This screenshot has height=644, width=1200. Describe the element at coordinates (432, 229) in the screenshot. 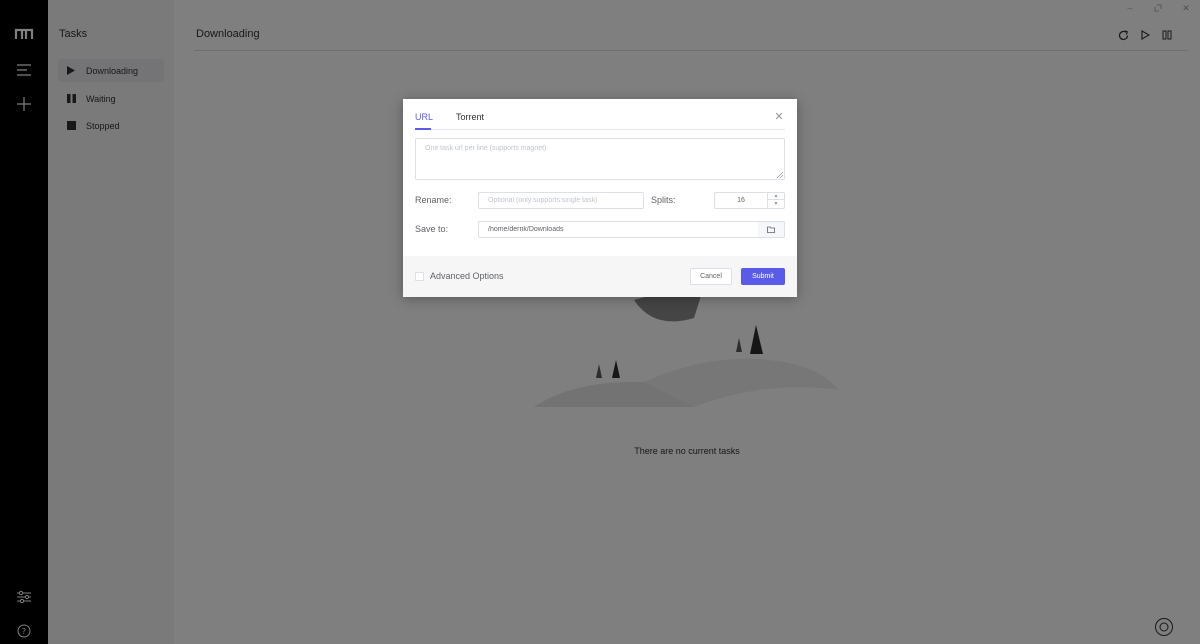

I see `save-to-label: Save to:` at that location.